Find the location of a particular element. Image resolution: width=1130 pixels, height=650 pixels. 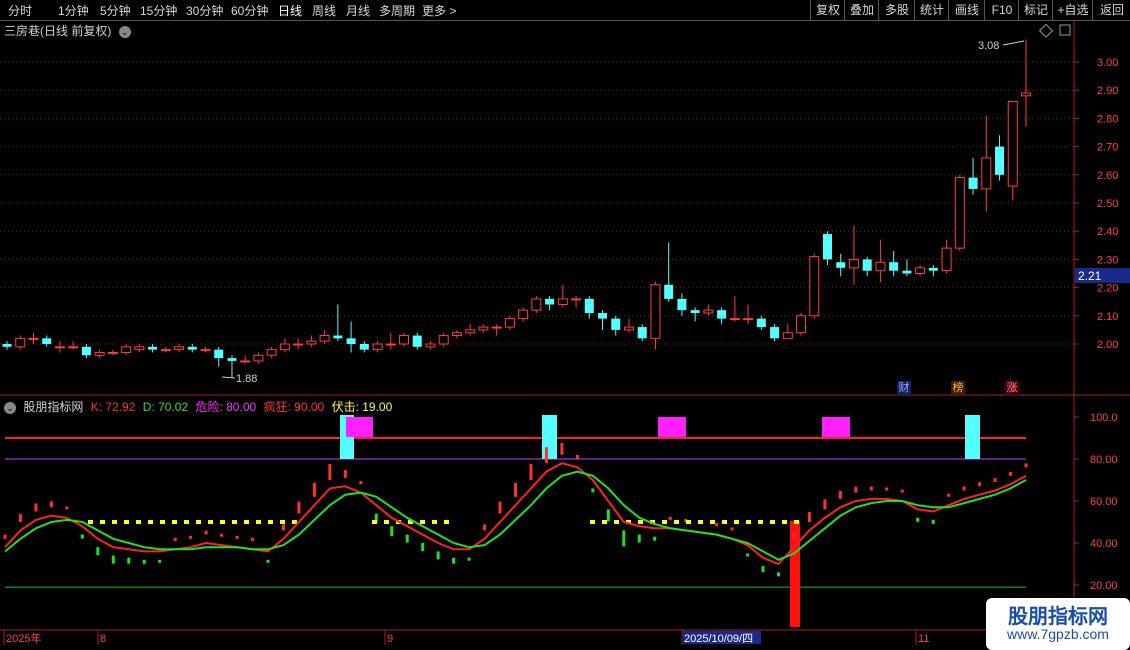

signal-block is located at coordinates (972, 437).